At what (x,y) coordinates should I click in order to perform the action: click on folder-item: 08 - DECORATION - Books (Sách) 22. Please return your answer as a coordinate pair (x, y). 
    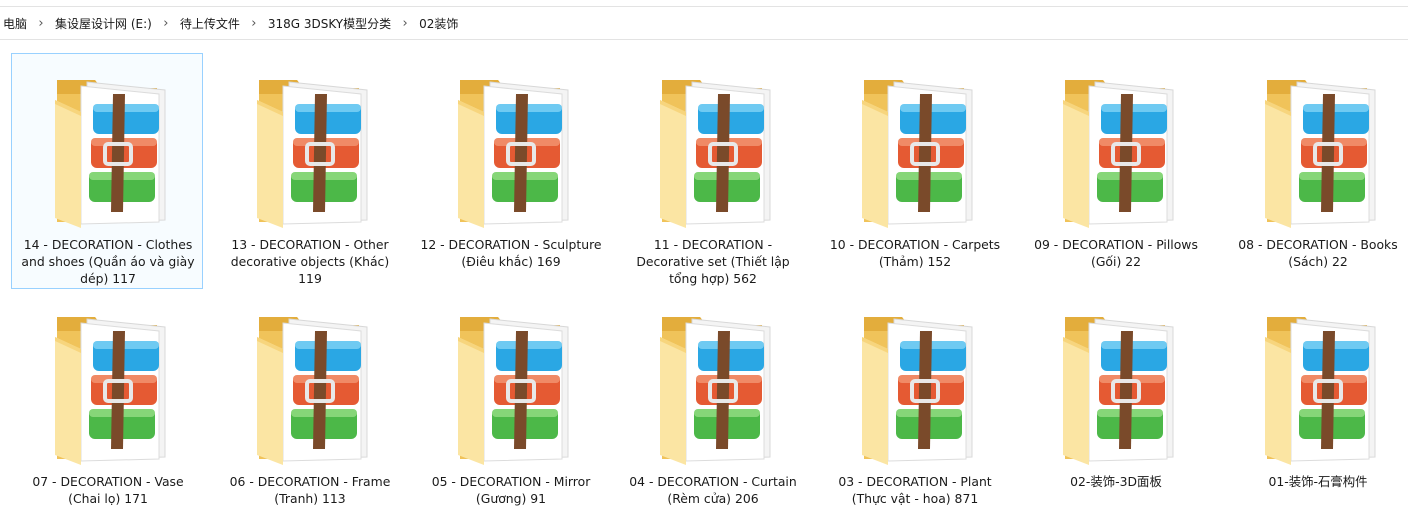
    Looking at the image, I should click on (1314, 171).